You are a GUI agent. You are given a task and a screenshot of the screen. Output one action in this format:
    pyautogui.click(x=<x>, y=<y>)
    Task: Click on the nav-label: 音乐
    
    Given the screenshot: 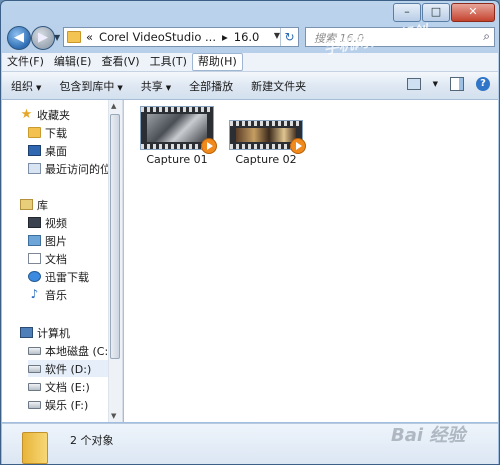 What is the action you would take?
    pyautogui.click(x=56, y=295)
    